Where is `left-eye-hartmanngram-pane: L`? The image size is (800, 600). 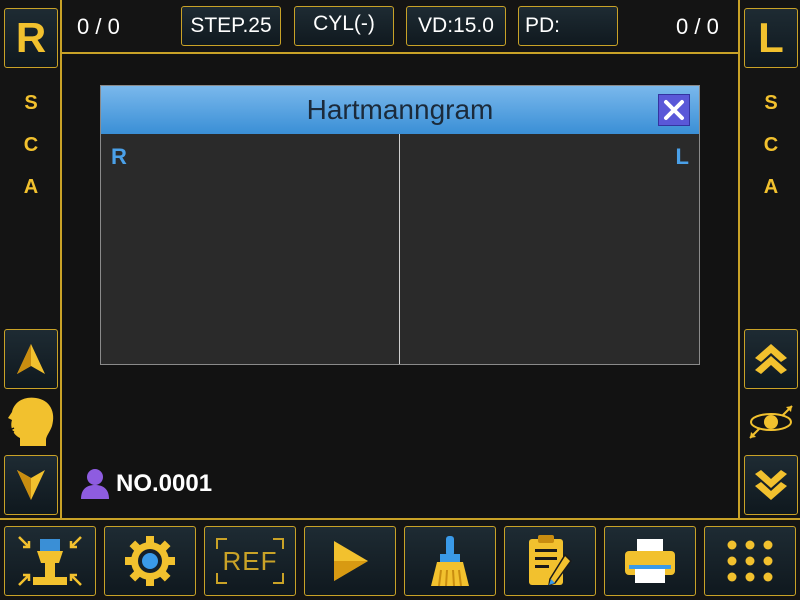
left-eye-hartmanngram-pane: L is located at coordinates (550, 249).